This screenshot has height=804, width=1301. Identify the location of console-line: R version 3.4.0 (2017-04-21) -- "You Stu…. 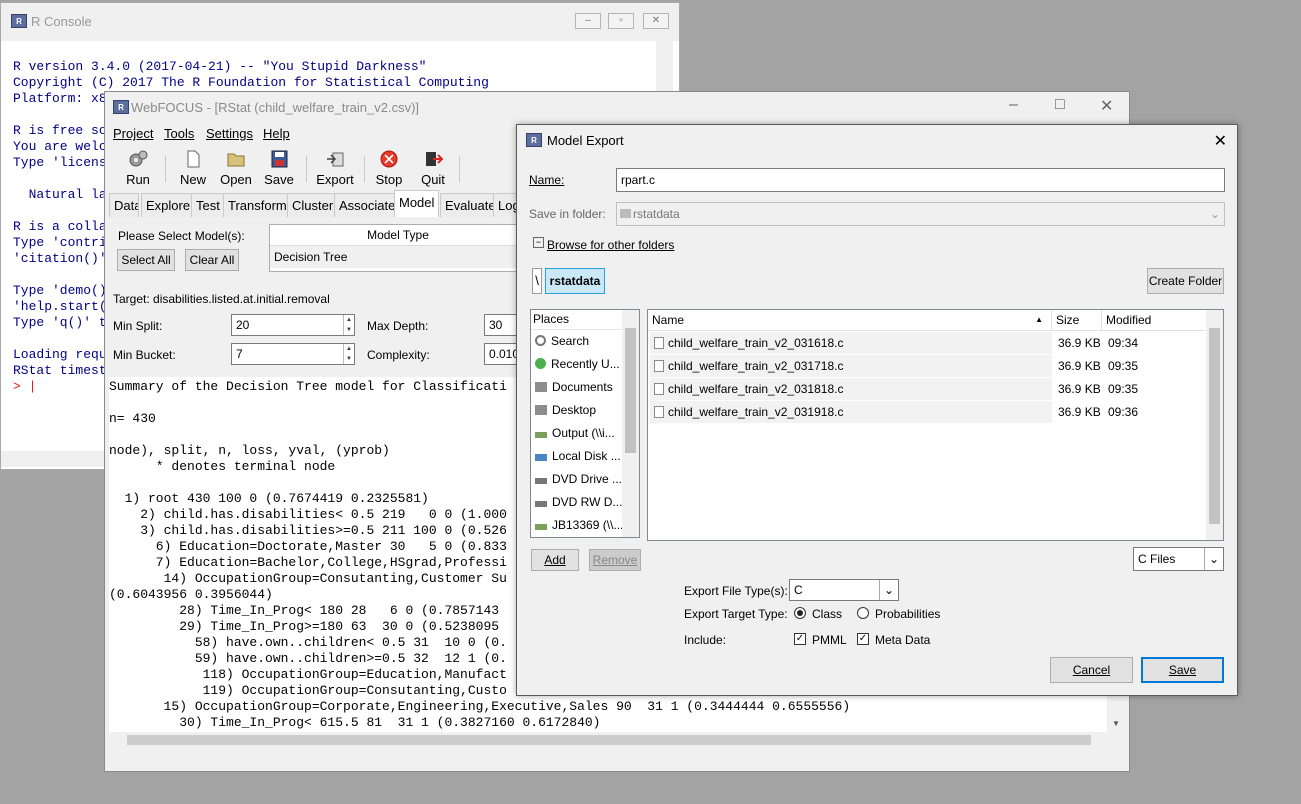
(220, 66).